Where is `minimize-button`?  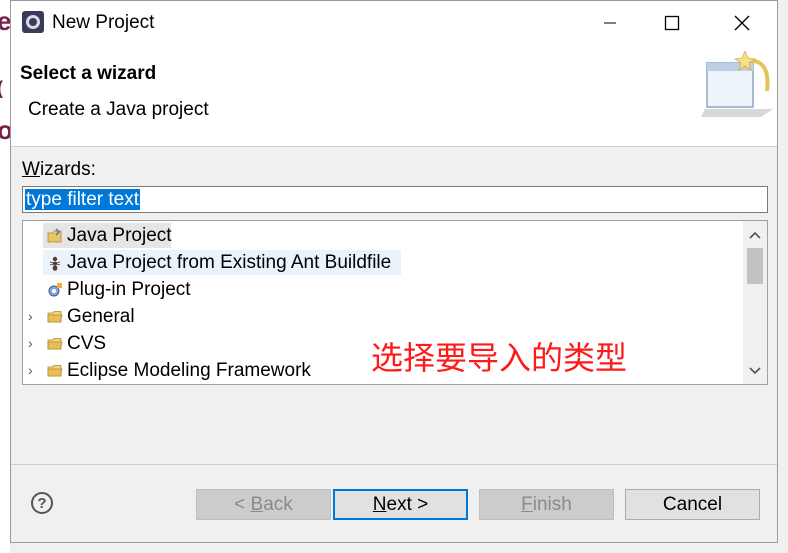 minimize-button is located at coordinates (610, 23).